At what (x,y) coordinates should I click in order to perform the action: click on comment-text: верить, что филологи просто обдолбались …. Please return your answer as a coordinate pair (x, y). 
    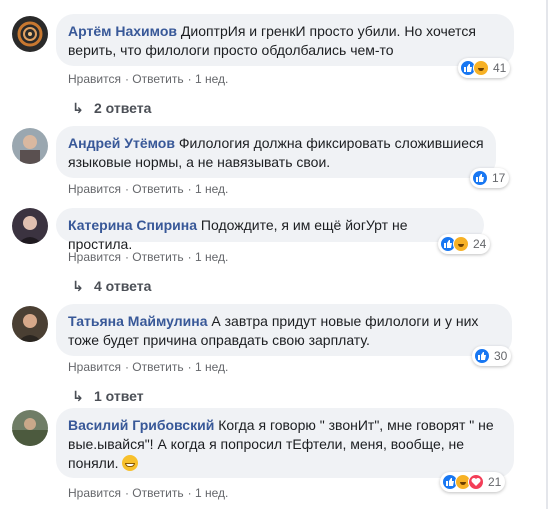
    Looking at the image, I should click on (231, 50).